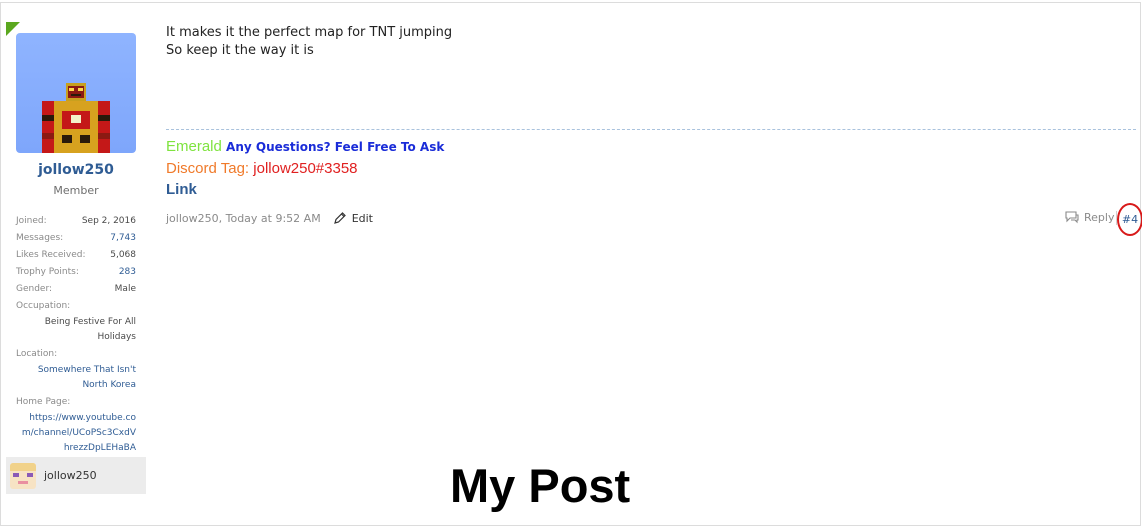  I want to click on mini-user-card: jollow250, so click(76, 475).